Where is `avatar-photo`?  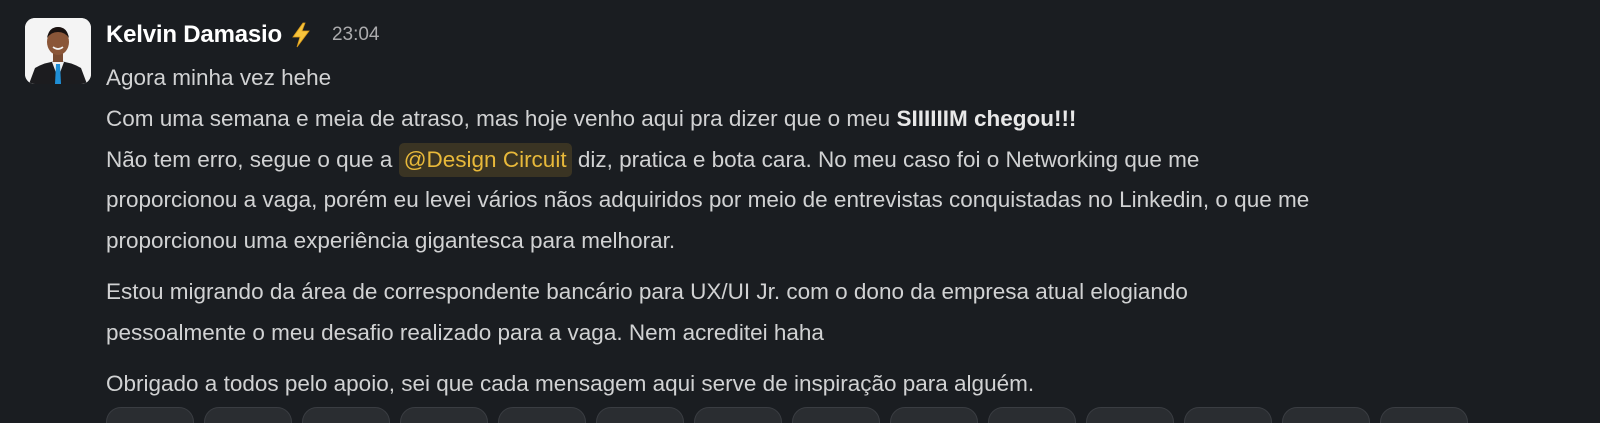 avatar-photo is located at coordinates (58, 51).